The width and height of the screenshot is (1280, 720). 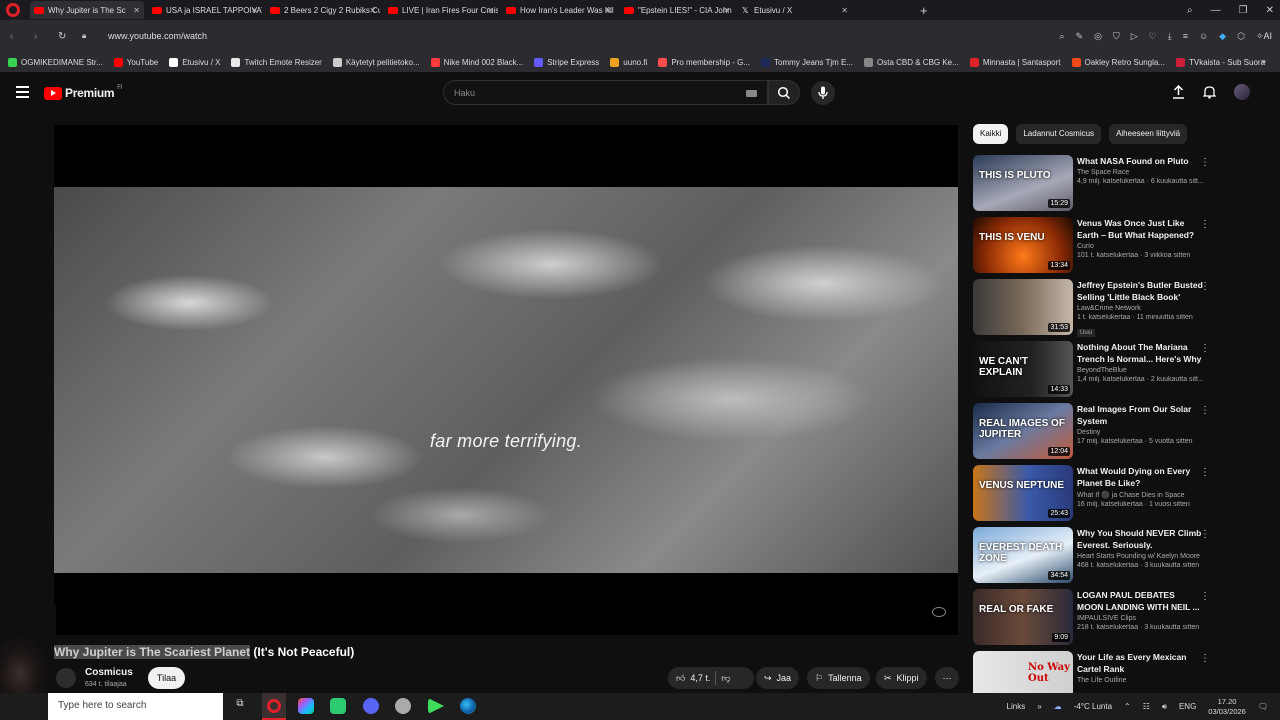 I want to click on bookmark-item: Stripe Express, so click(x=566, y=62).